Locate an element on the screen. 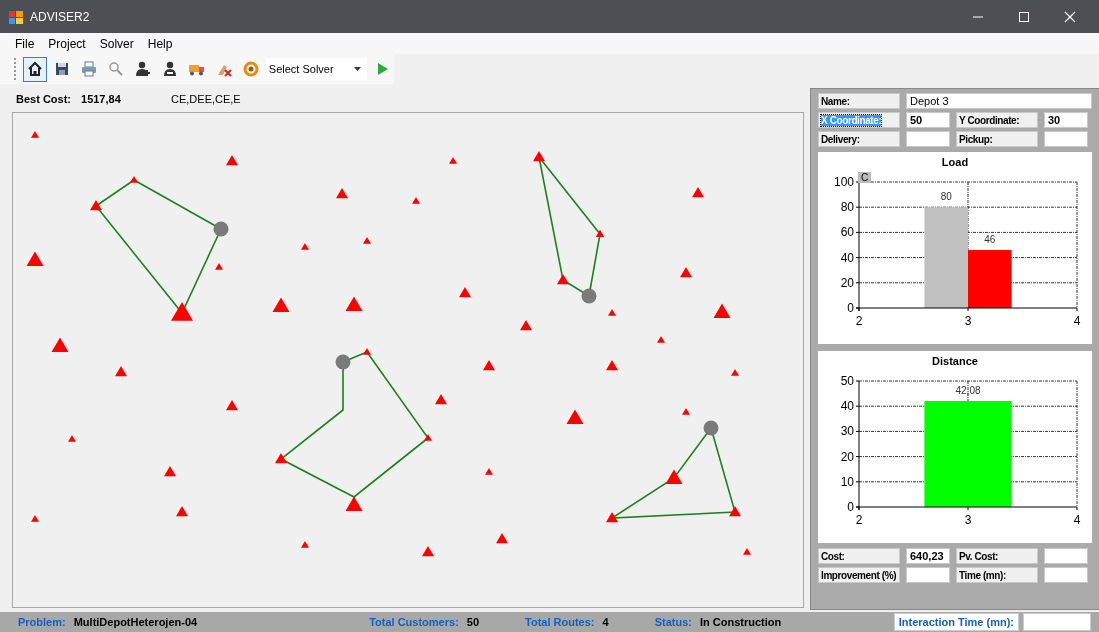 The image size is (1099, 632). axis-tick-label: 80 is located at coordinates (847, 207).